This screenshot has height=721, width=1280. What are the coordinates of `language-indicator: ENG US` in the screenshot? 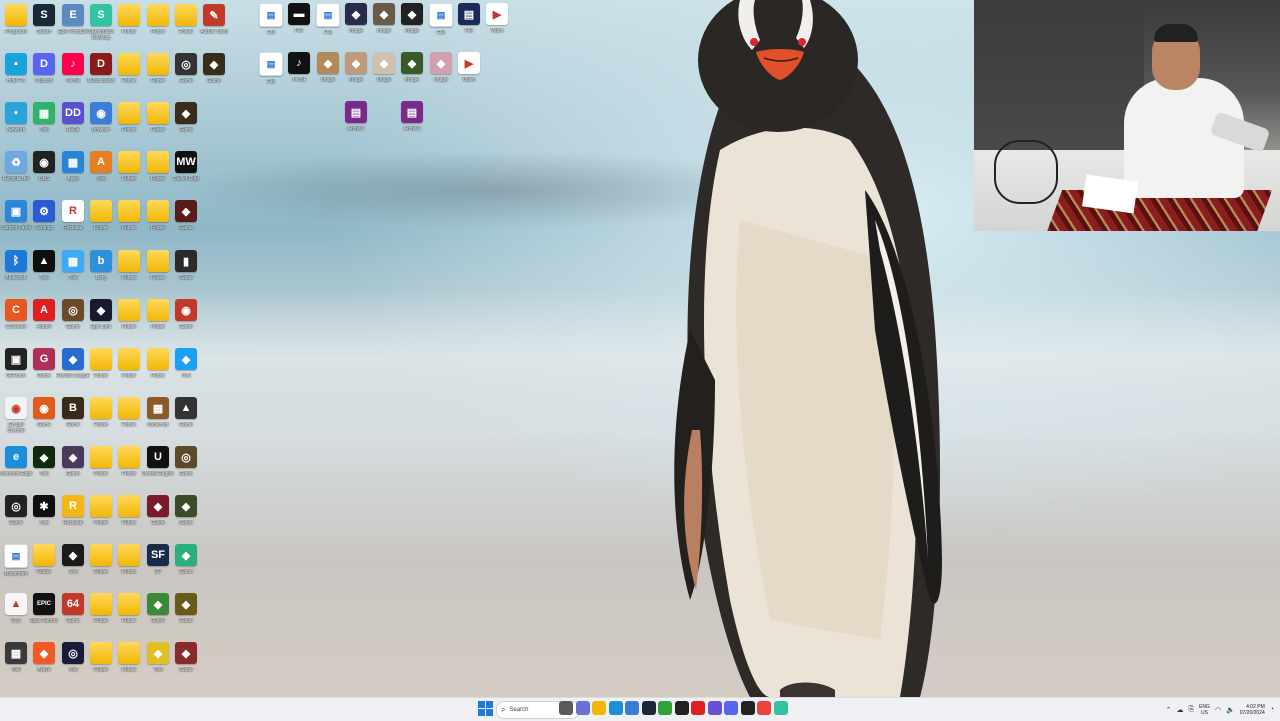 It's located at (1204, 710).